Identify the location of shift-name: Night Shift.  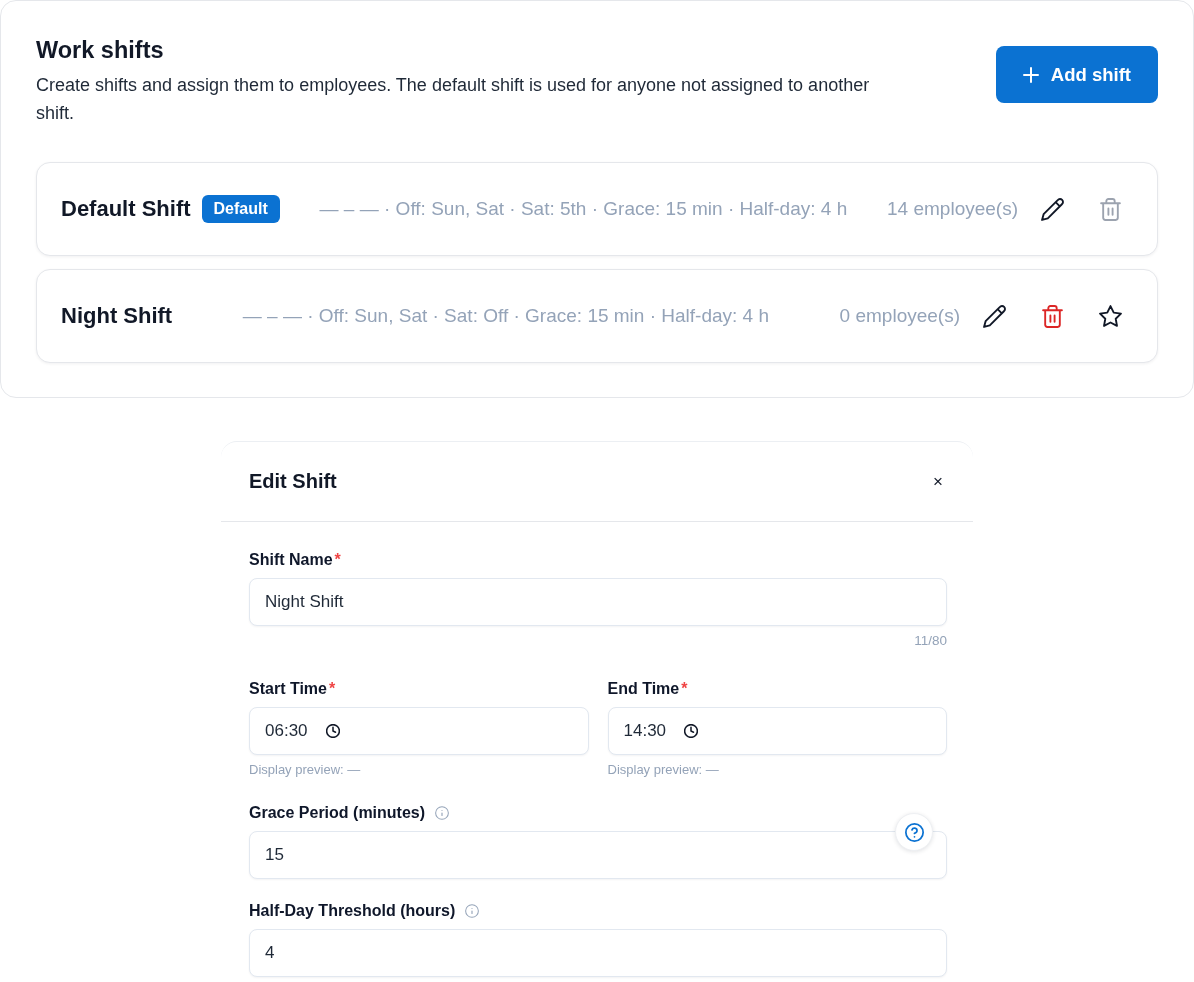
(117, 316).